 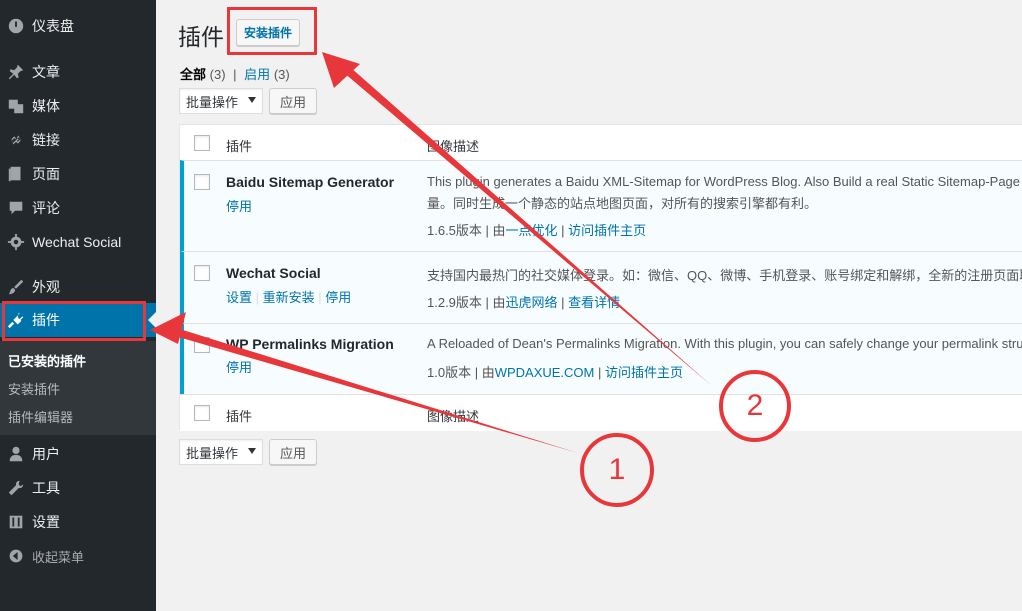 What do you see at coordinates (341, 70) in the screenshot?
I see `arrow-head-add-new` at bounding box center [341, 70].